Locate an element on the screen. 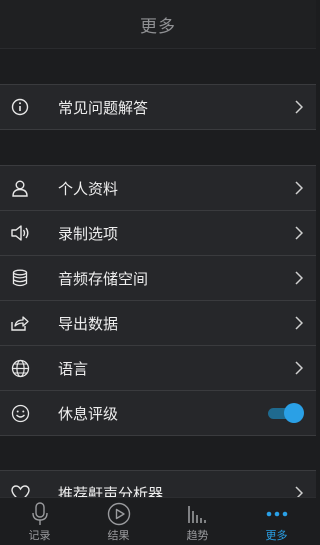 The height and width of the screenshot is (545, 320). tab-more: 更多 is located at coordinates (276, 521).